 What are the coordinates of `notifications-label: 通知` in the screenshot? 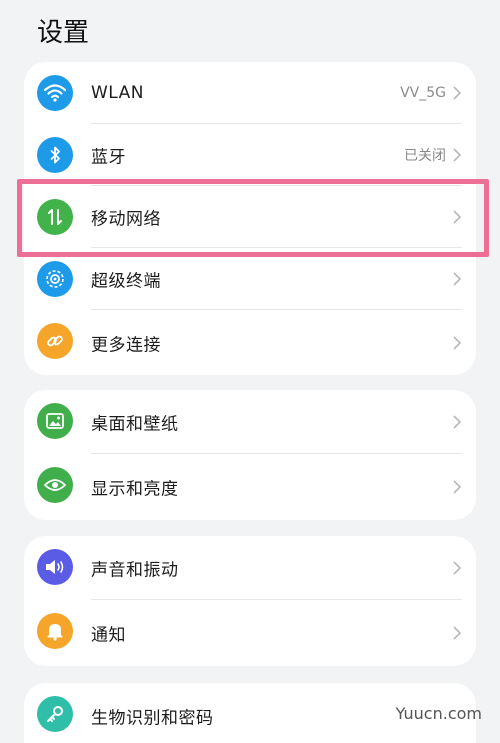 It's located at (108, 635).